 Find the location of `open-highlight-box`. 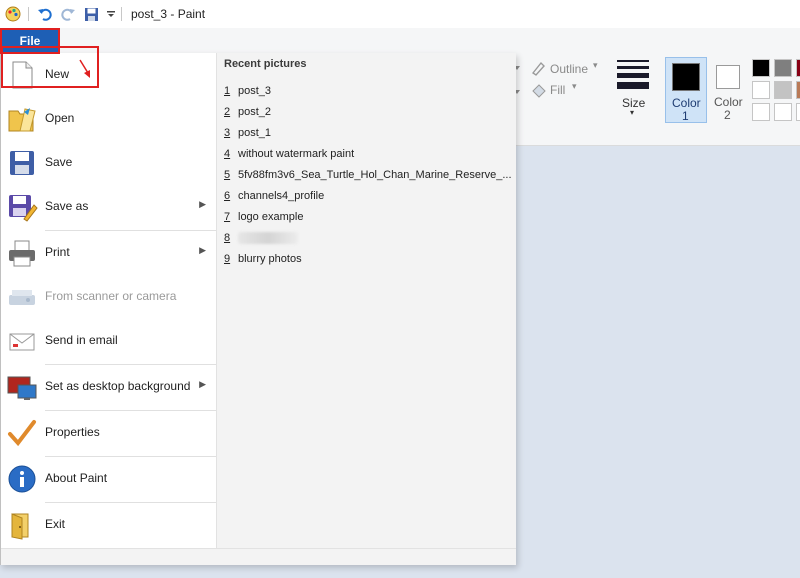

open-highlight-box is located at coordinates (50, 67).